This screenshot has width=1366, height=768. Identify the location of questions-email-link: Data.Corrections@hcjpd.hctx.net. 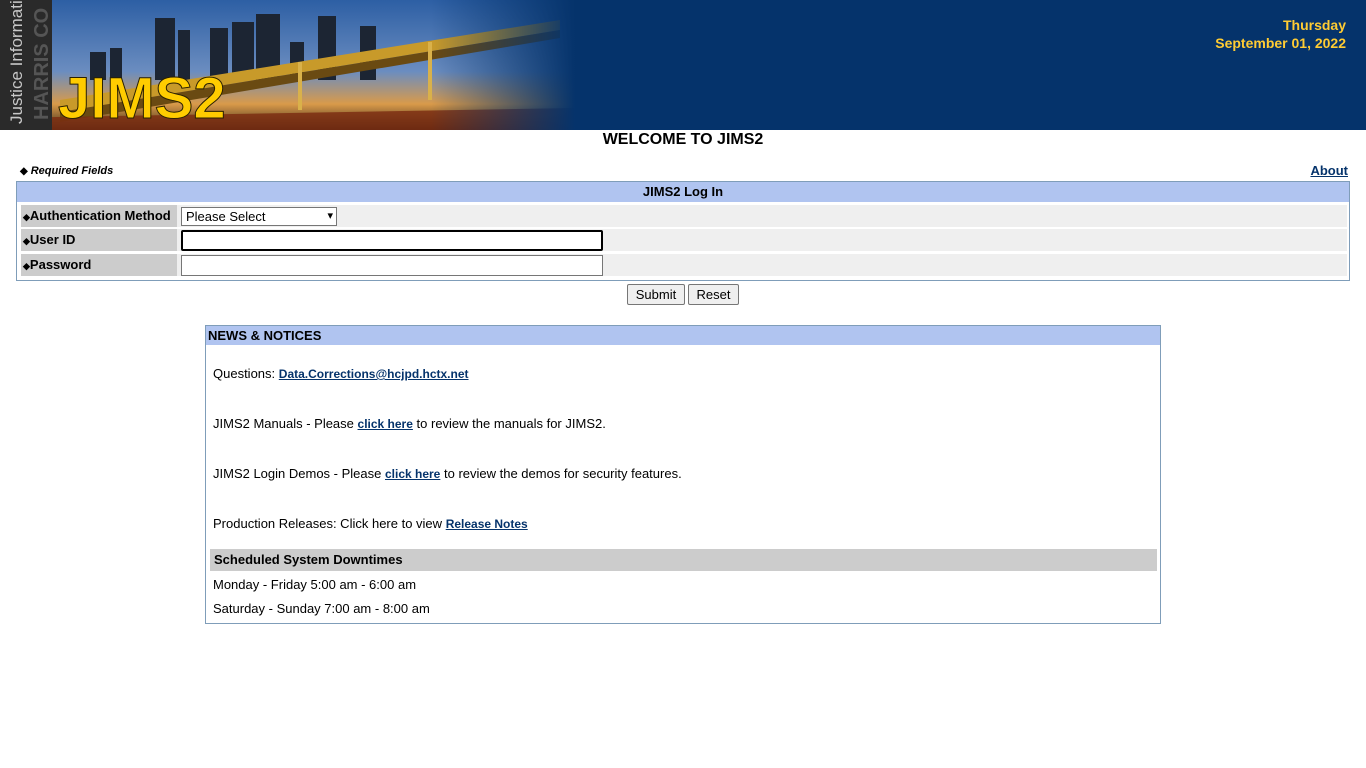
(374, 374).